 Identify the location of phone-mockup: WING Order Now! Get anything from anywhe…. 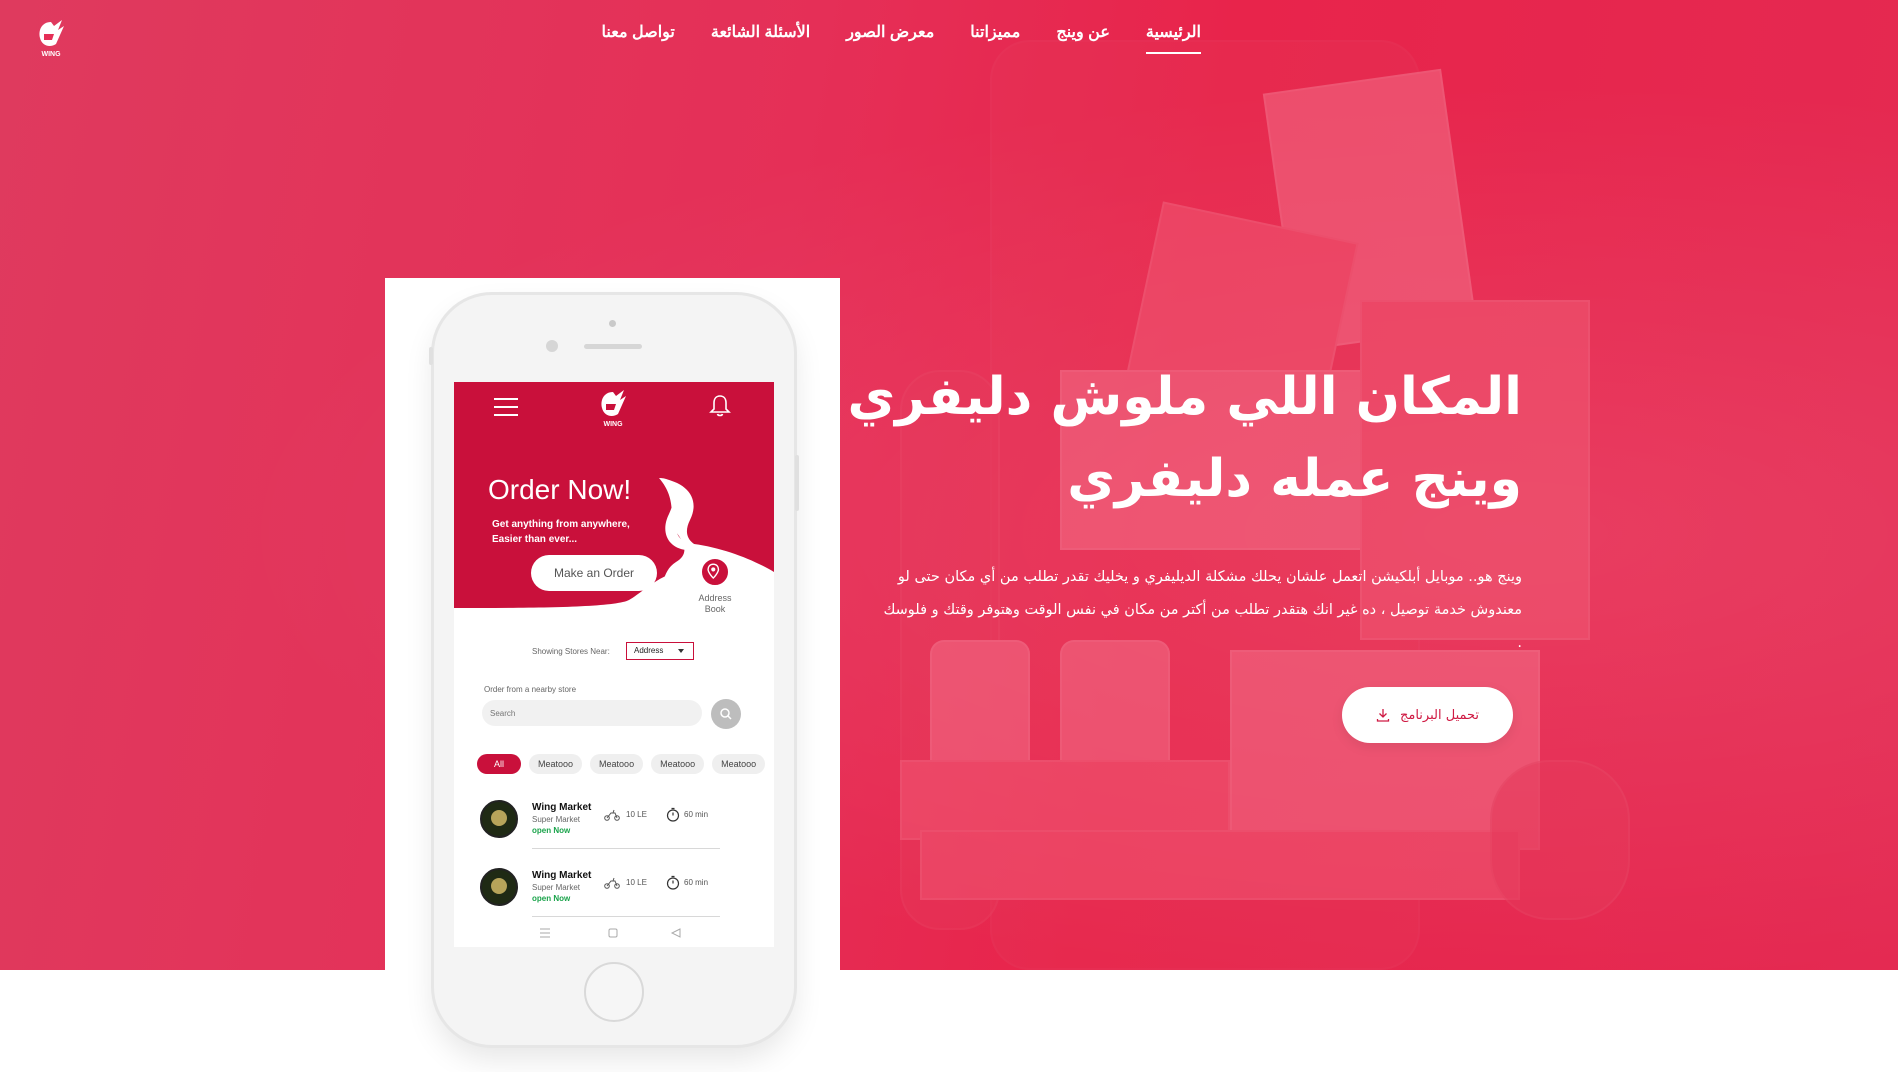
(614, 670).